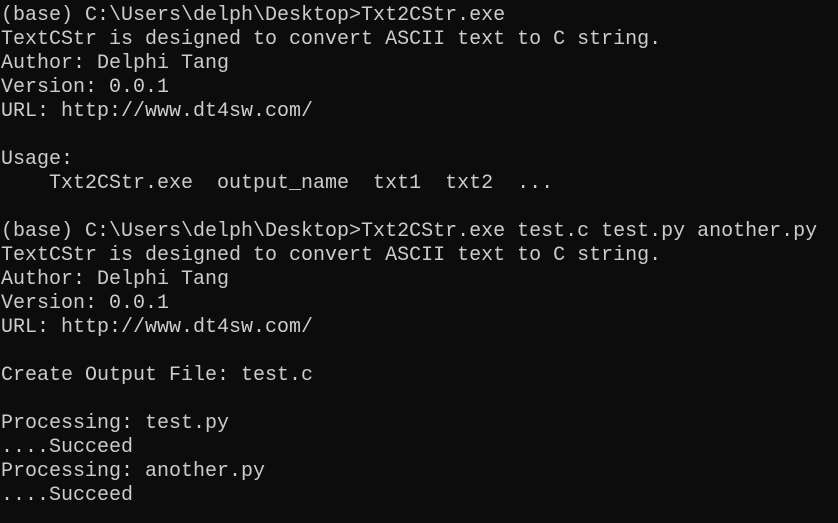 This screenshot has height=523, width=838. Describe the element at coordinates (157, 375) in the screenshot. I see `create-output-file-line: Create Output File: test.c` at that location.